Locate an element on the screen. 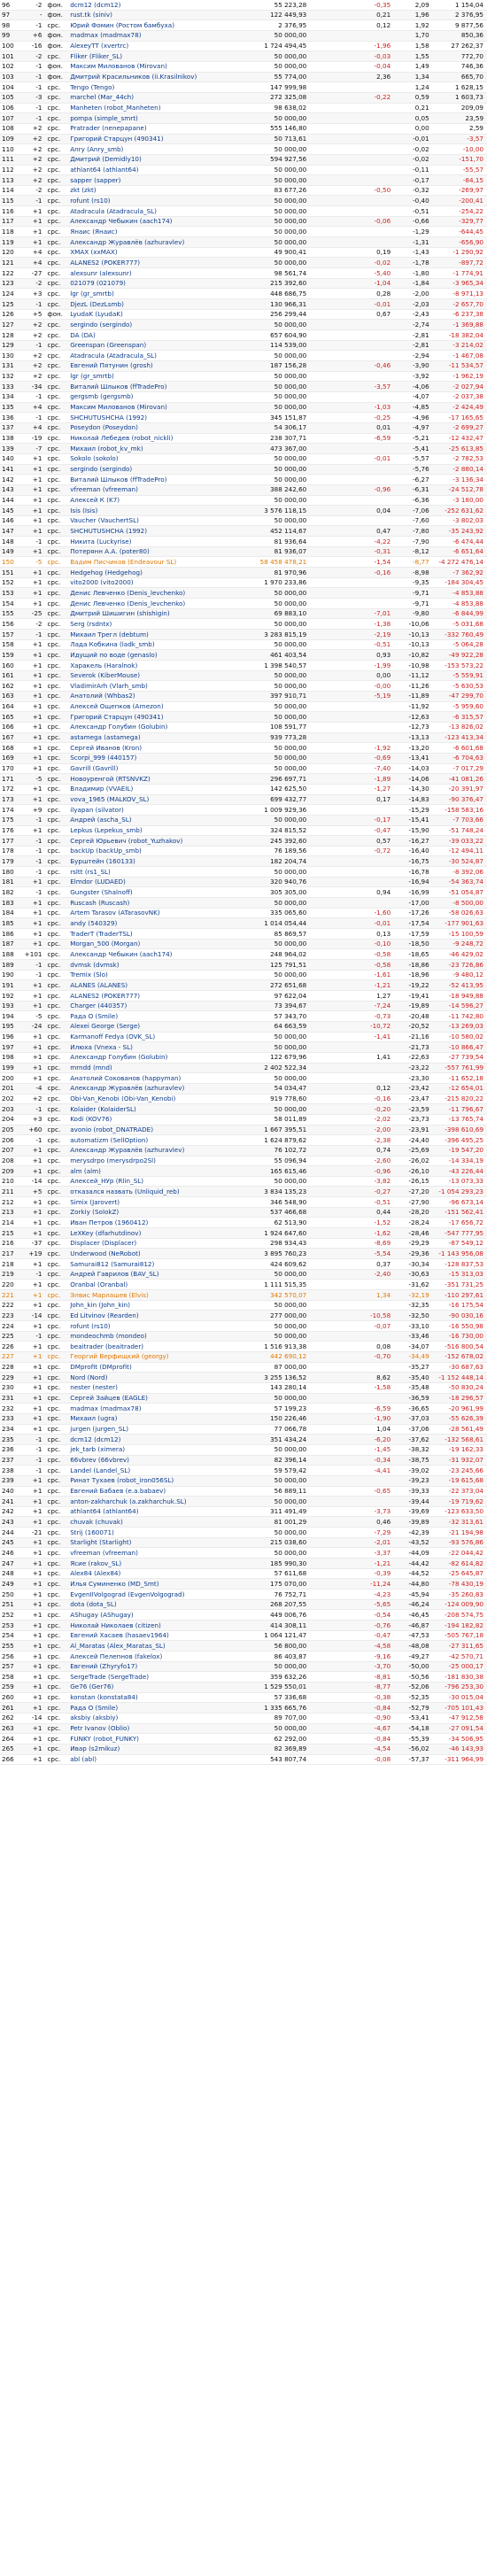 The width and height of the screenshot is (487, 2576). participant-link: mrndd (mnd) is located at coordinates (162, 1068).